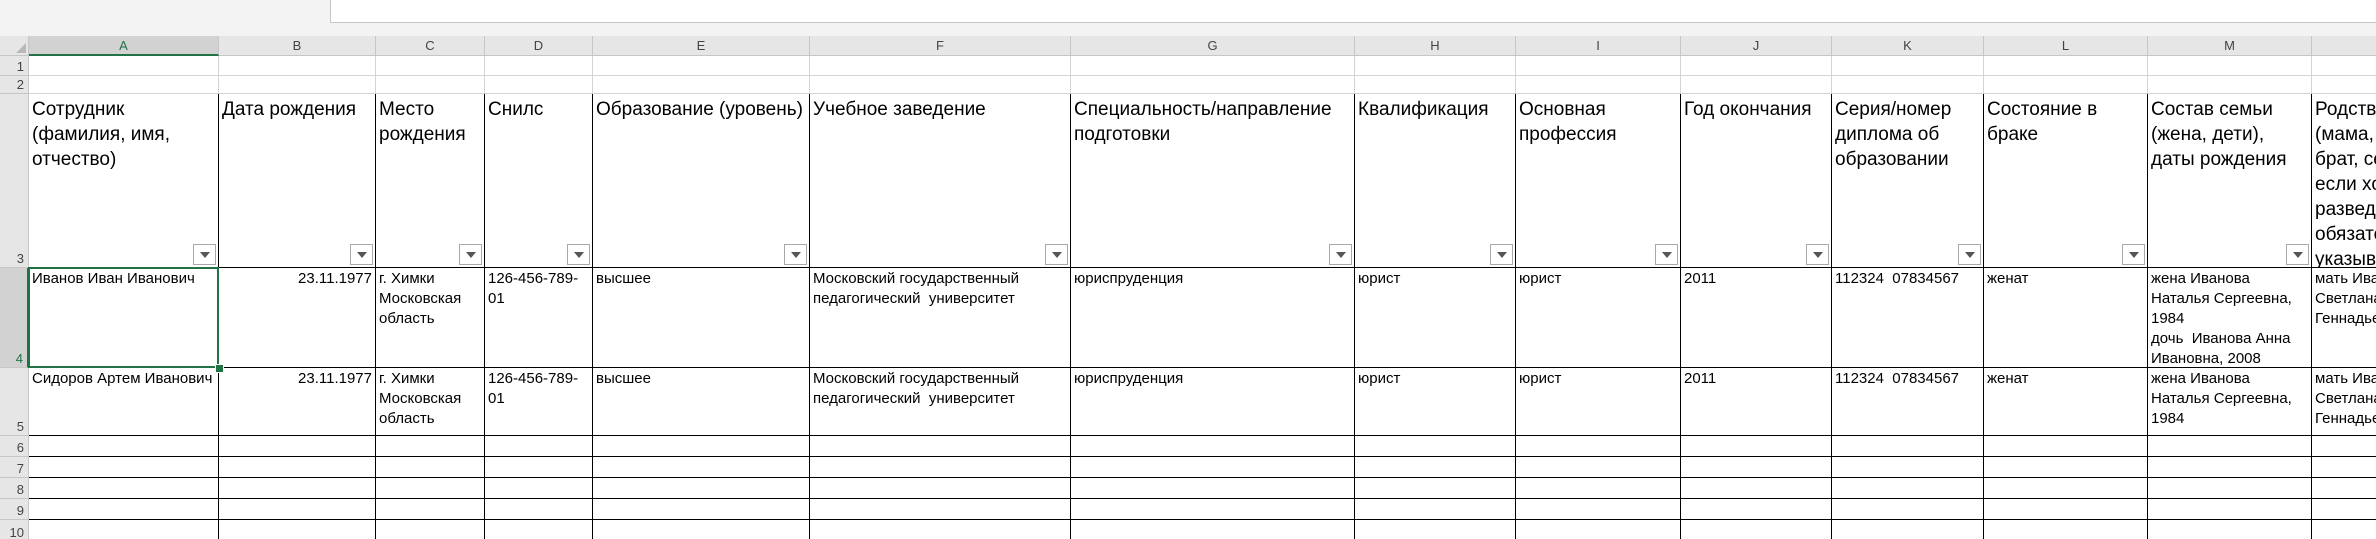 The width and height of the screenshot is (2376, 539). Describe the element at coordinates (2066, 402) in the screenshot. I see `cell-L5: женат` at that location.